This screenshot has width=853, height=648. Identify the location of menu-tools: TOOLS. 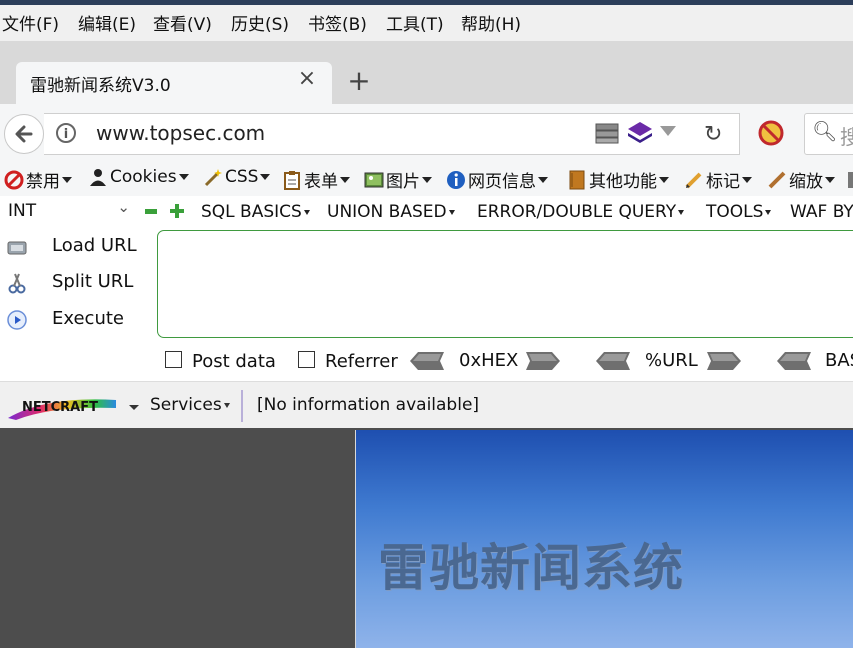
(739, 212).